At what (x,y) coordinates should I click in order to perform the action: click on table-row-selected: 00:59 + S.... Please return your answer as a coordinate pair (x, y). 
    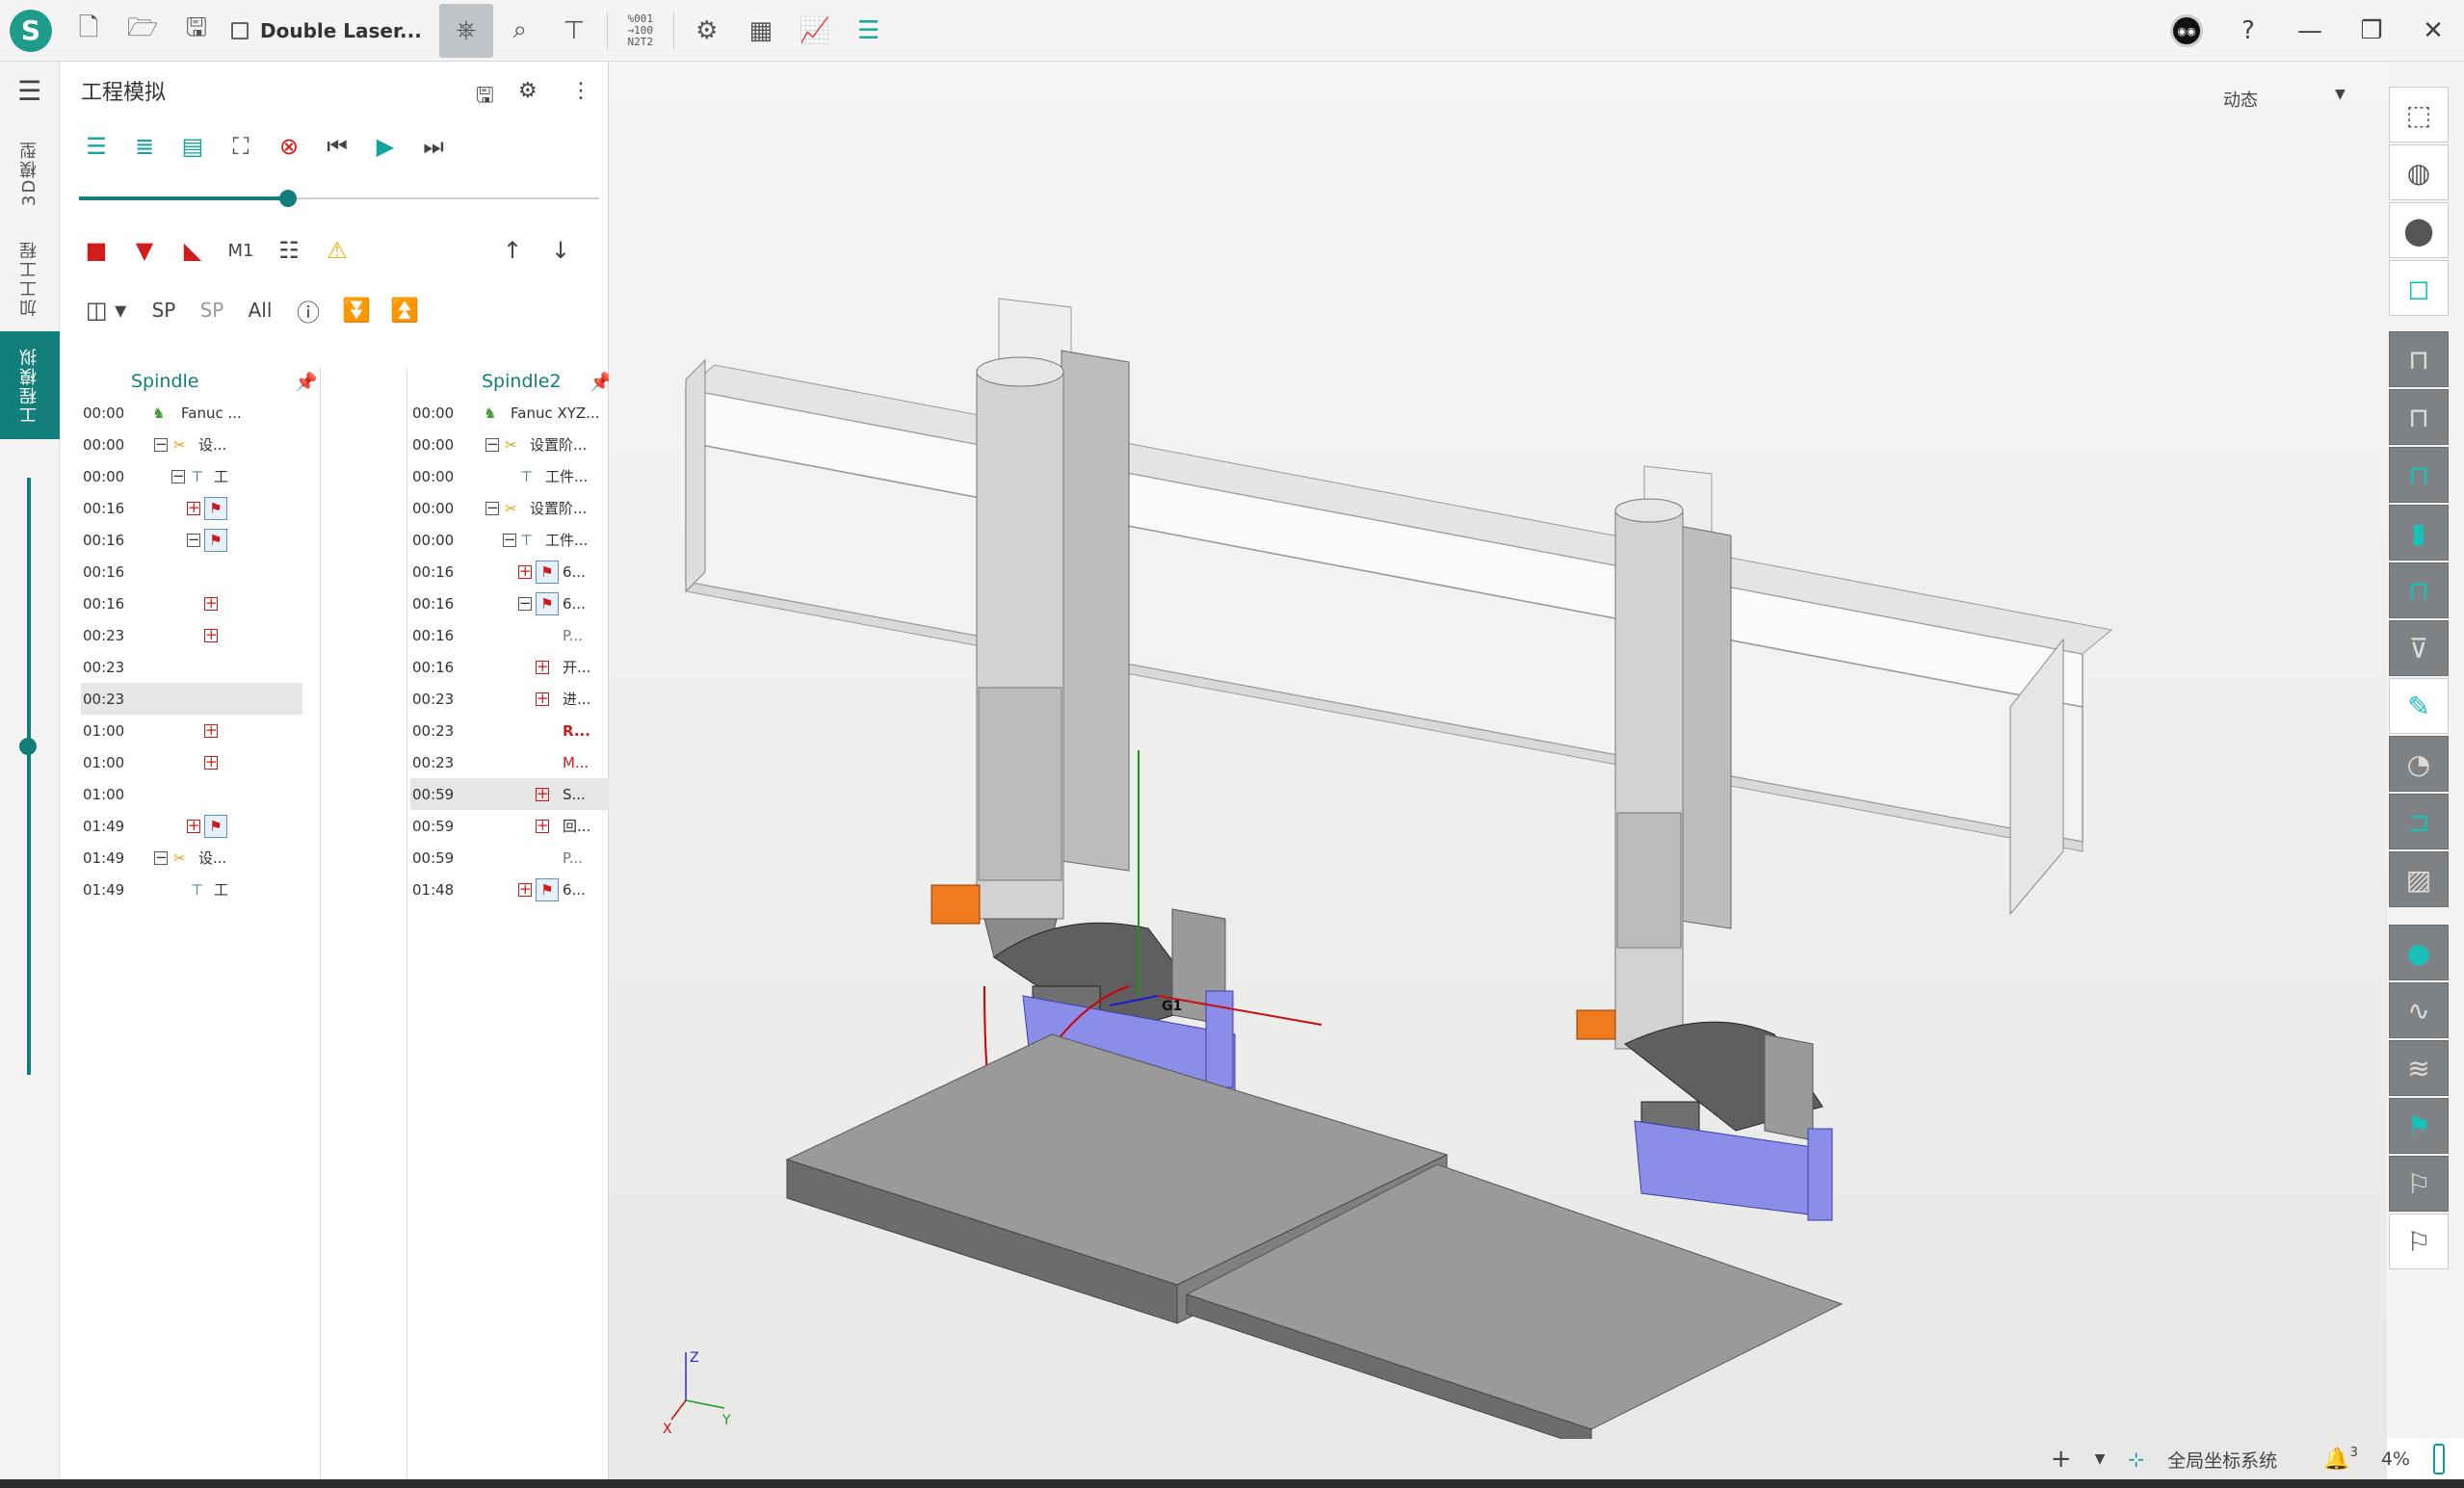
    Looking at the image, I should click on (510, 794).